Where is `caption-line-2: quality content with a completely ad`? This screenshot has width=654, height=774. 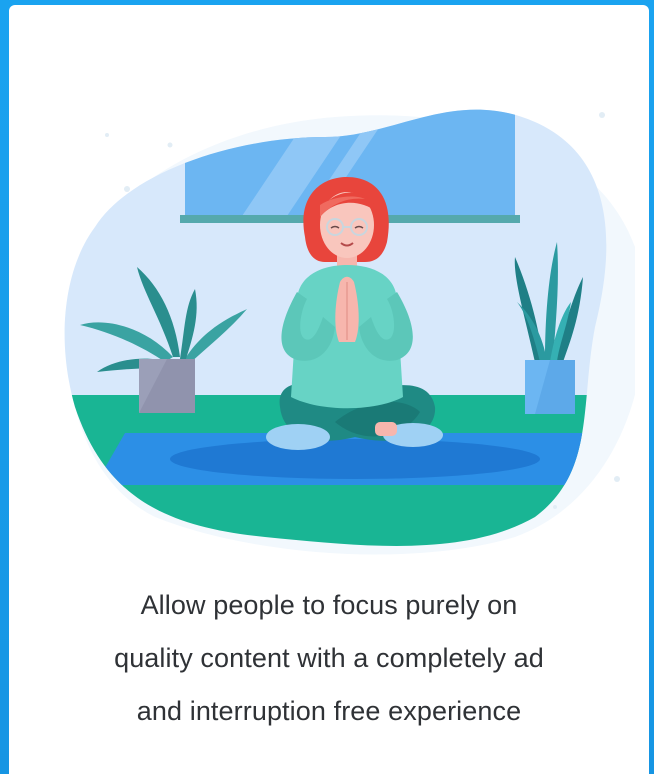 caption-line-2: quality content with a completely ad is located at coordinates (329, 658).